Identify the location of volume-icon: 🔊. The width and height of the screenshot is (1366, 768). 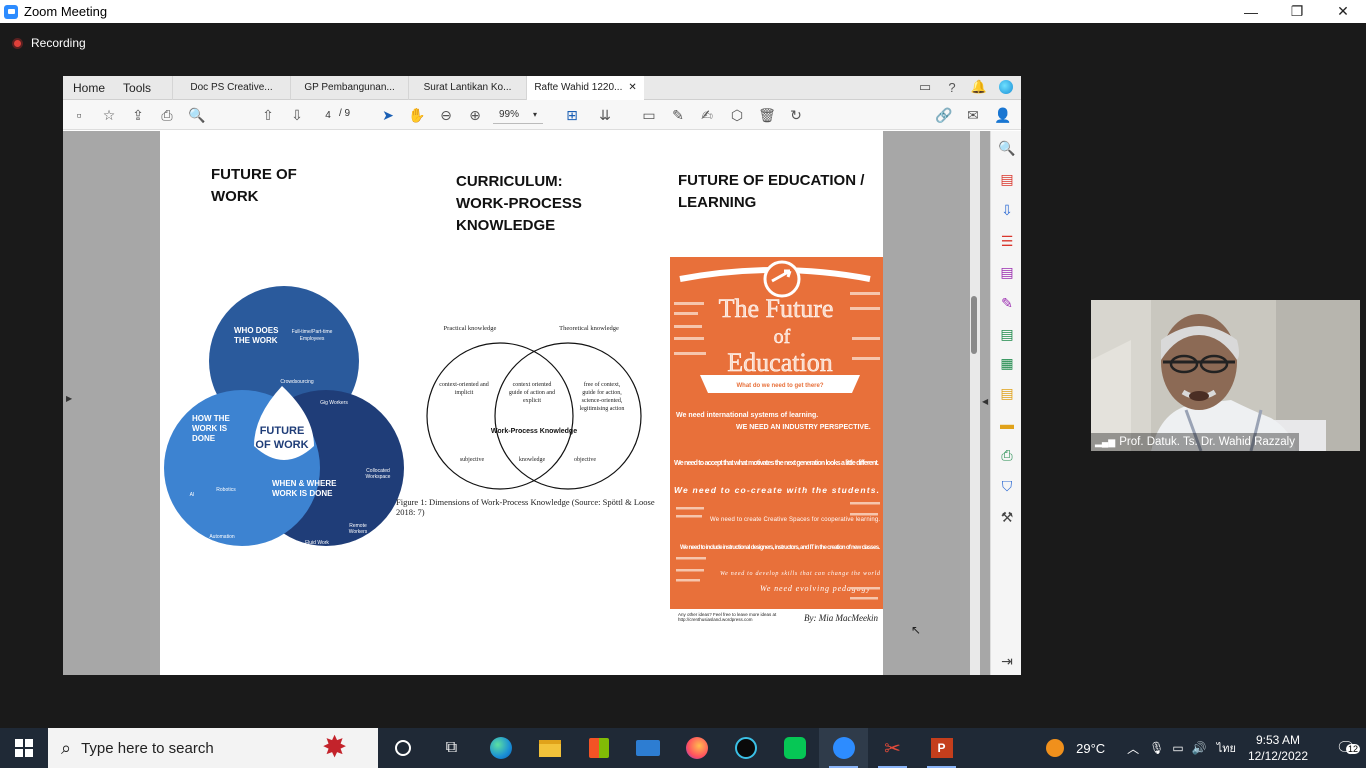
(1199, 748).